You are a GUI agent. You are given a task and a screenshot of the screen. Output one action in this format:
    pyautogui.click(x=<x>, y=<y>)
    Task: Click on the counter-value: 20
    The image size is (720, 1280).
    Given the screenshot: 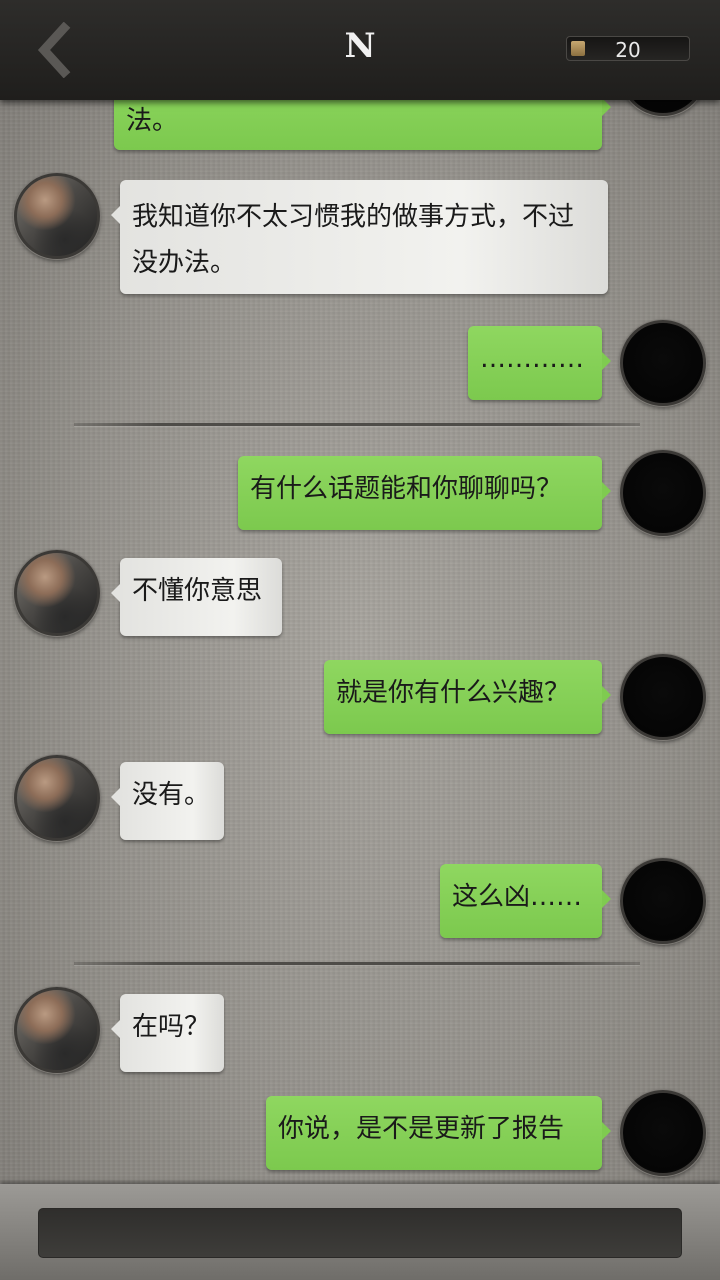 What is the action you would take?
    pyautogui.click(x=628, y=50)
    